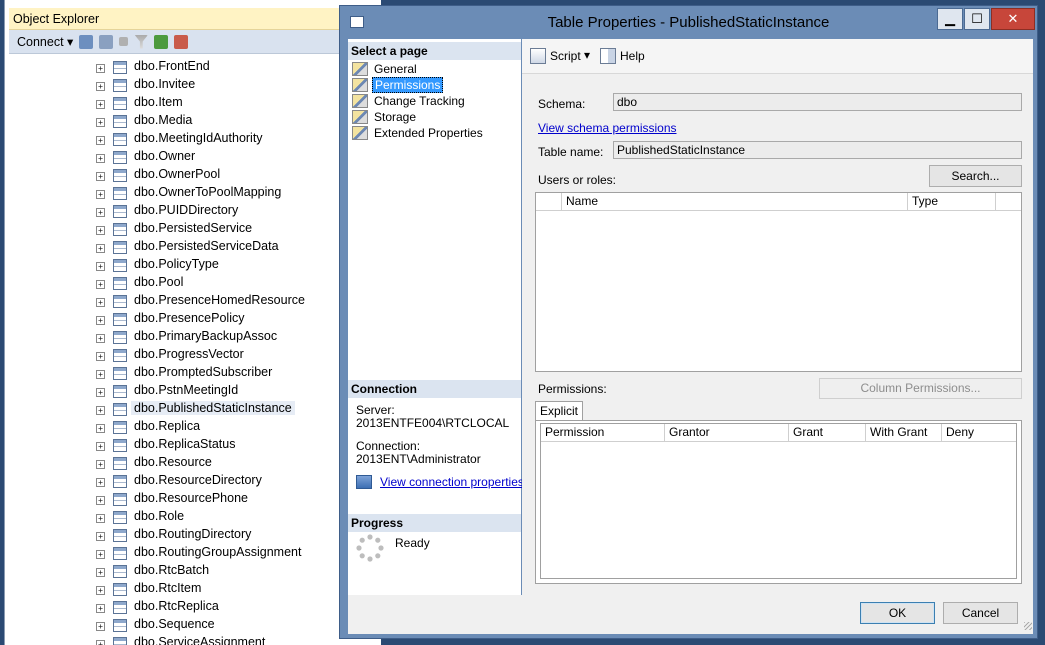 This screenshot has width=1045, height=645. I want to click on maximize-button: ☐, so click(977, 19).